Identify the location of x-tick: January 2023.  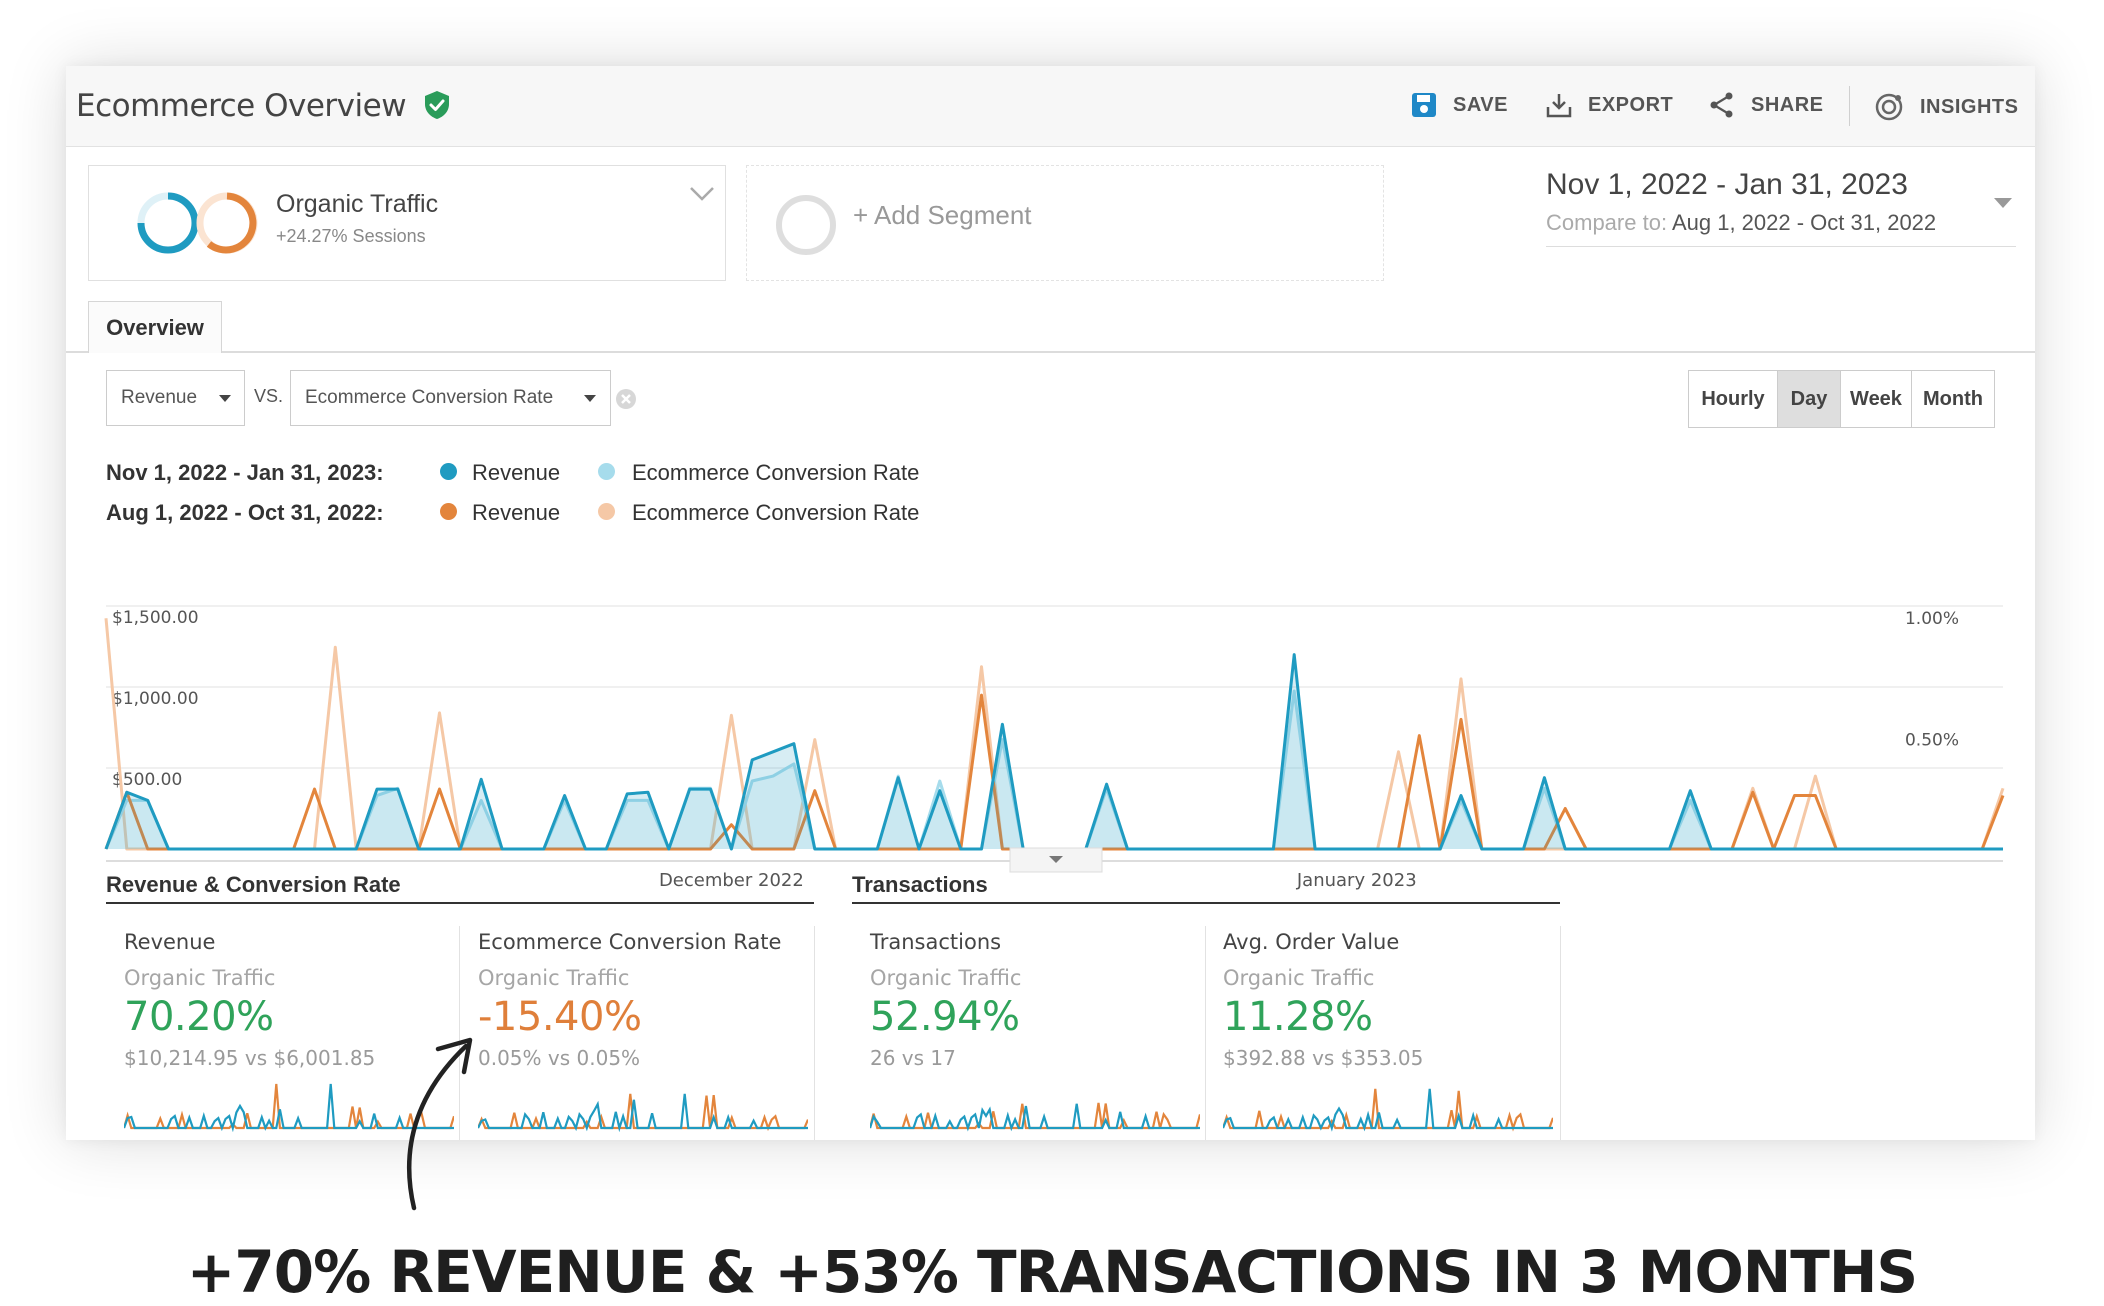
(1356, 880).